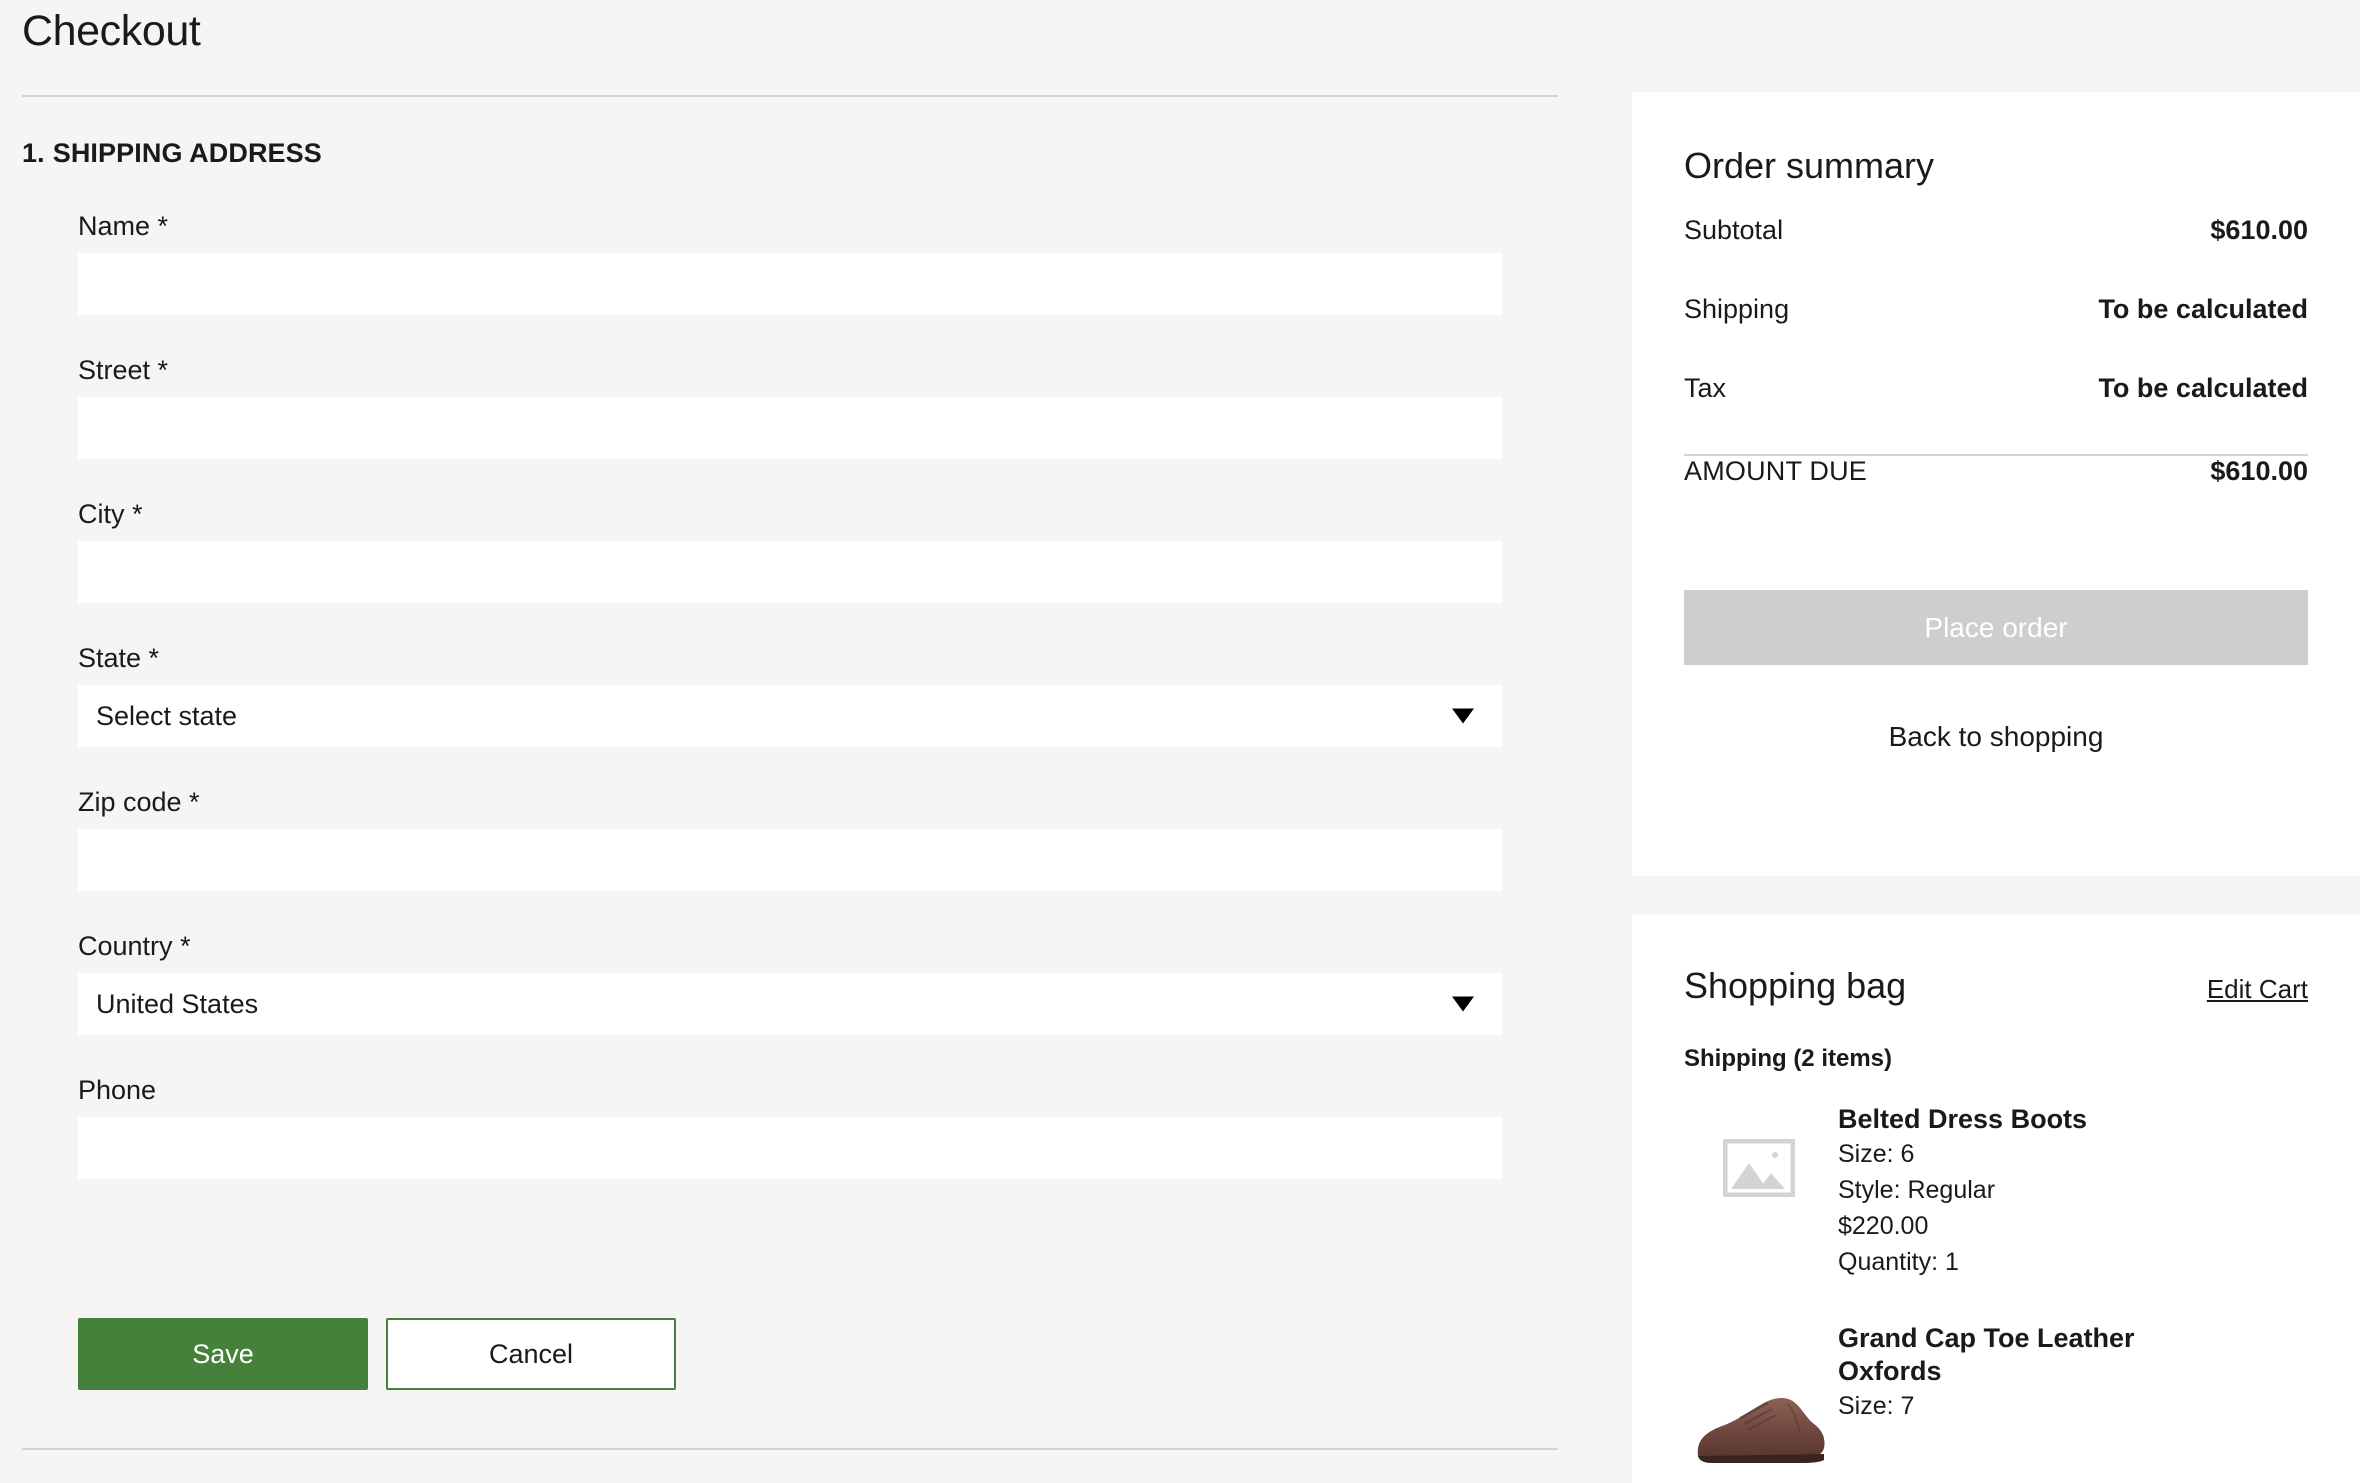 The image size is (2360, 1483). Describe the element at coordinates (223, 1354) in the screenshot. I see `save-button: Save` at that location.